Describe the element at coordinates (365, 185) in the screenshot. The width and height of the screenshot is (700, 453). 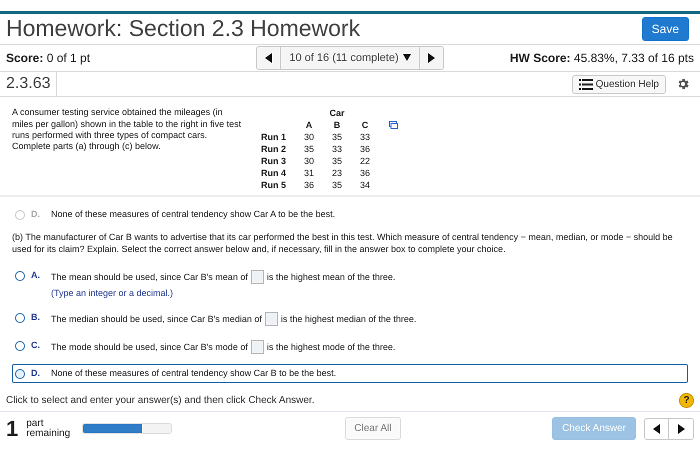
I see `table-cell-text: 34` at that location.